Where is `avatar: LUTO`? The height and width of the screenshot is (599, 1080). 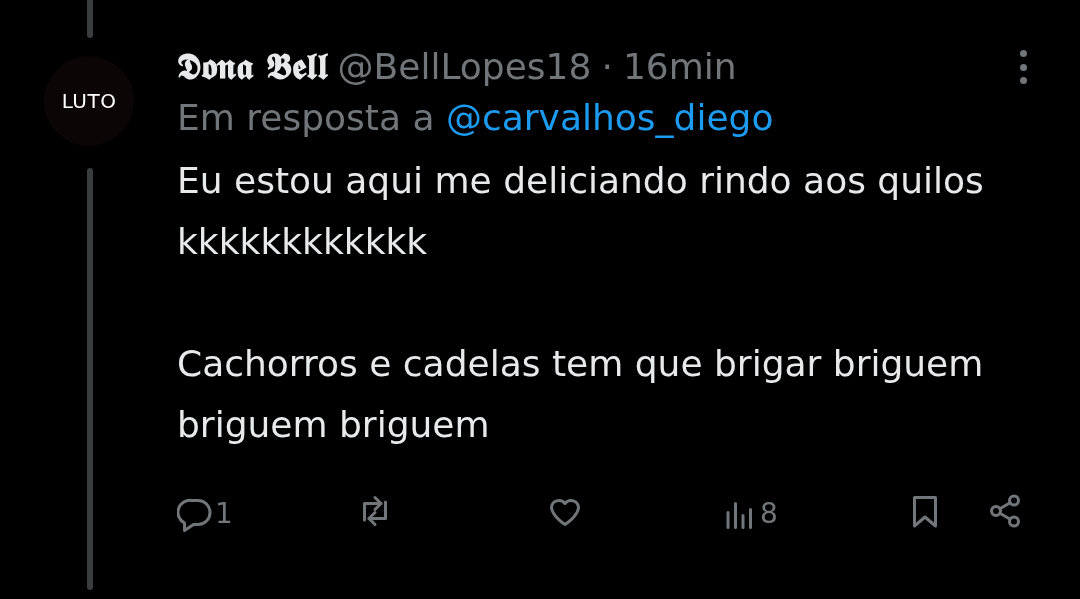 avatar: LUTO is located at coordinates (89, 101).